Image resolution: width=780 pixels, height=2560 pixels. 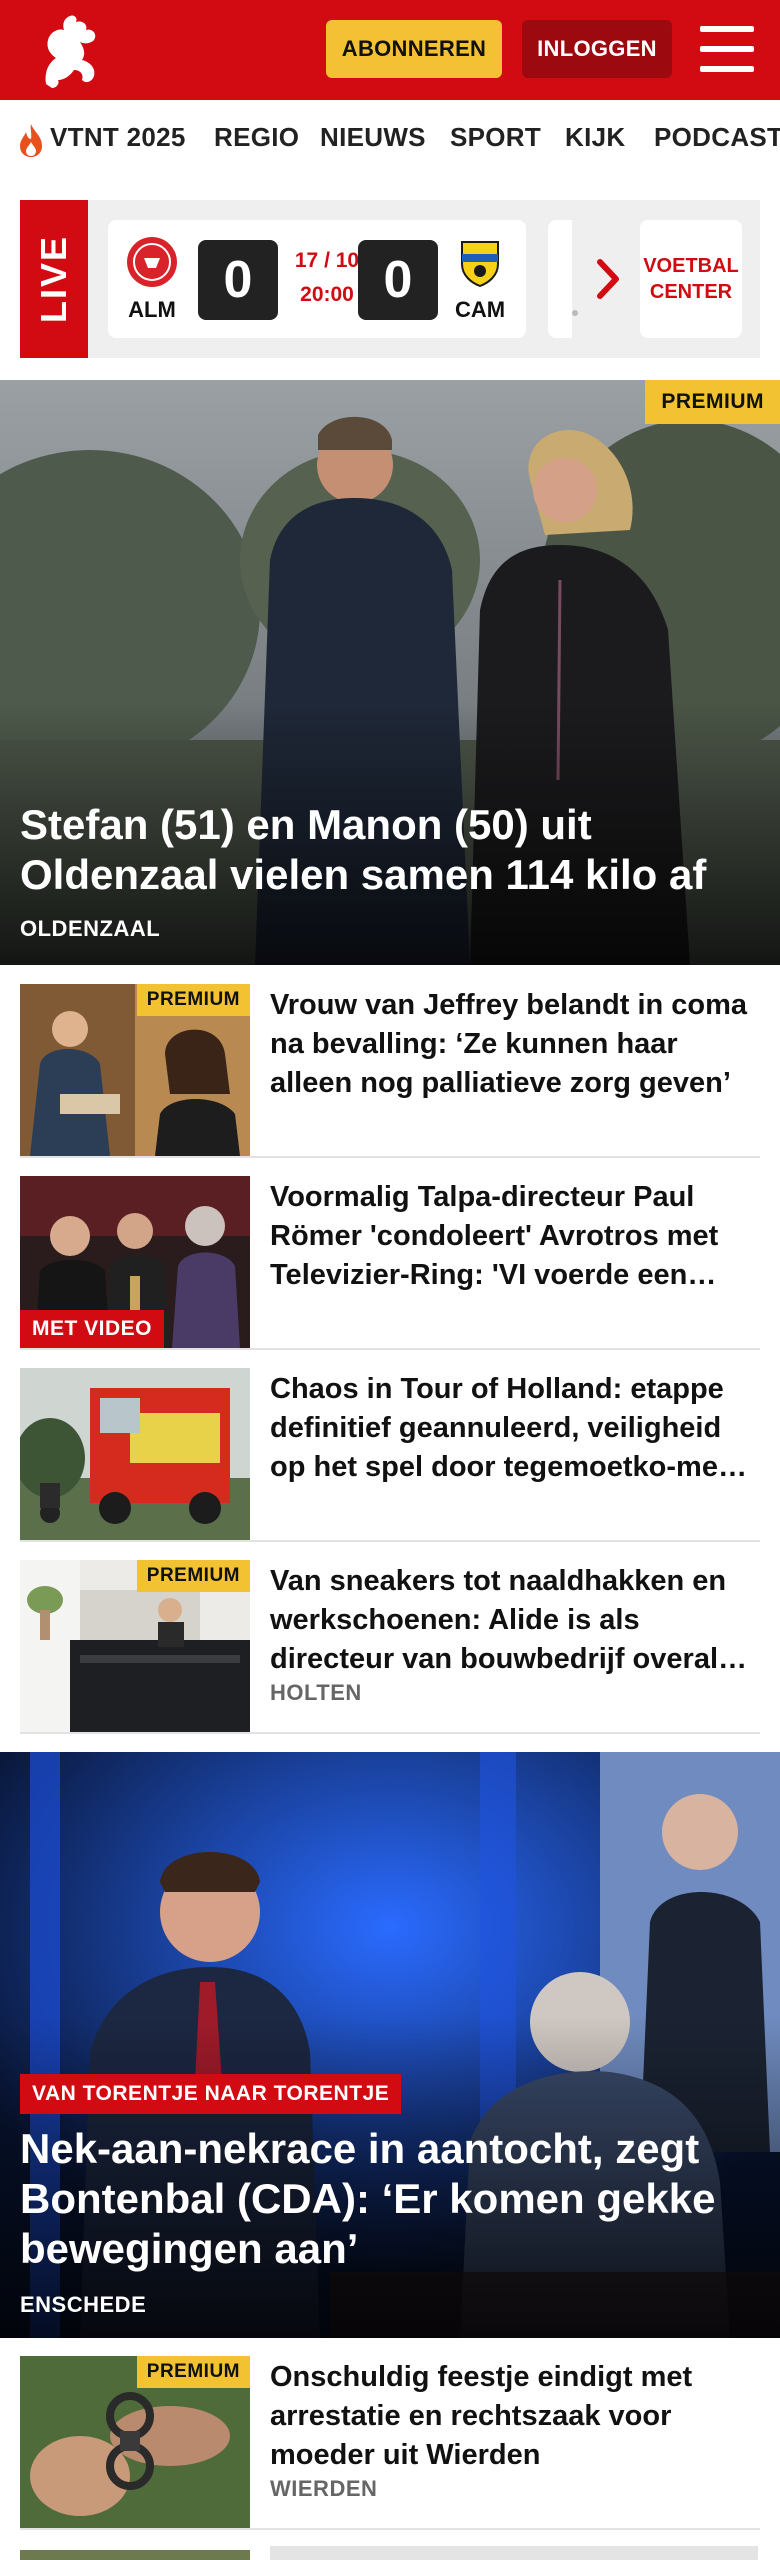 I want to click on home-team: ALM, so click(x=152, y=279).